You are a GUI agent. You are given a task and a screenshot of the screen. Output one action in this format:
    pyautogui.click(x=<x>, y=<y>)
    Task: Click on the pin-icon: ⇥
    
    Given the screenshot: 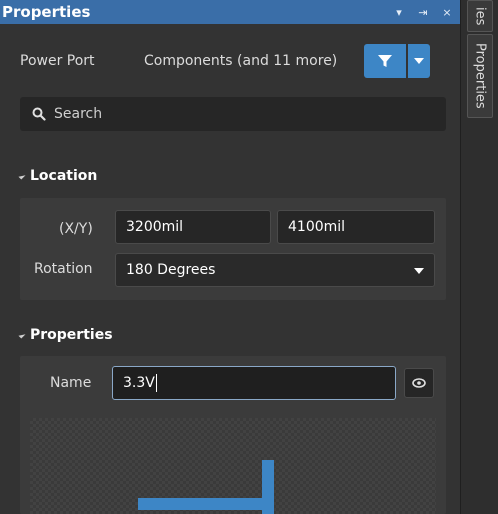 What is the action you would take?
    pyautogui.click(x=423, y=12)
    